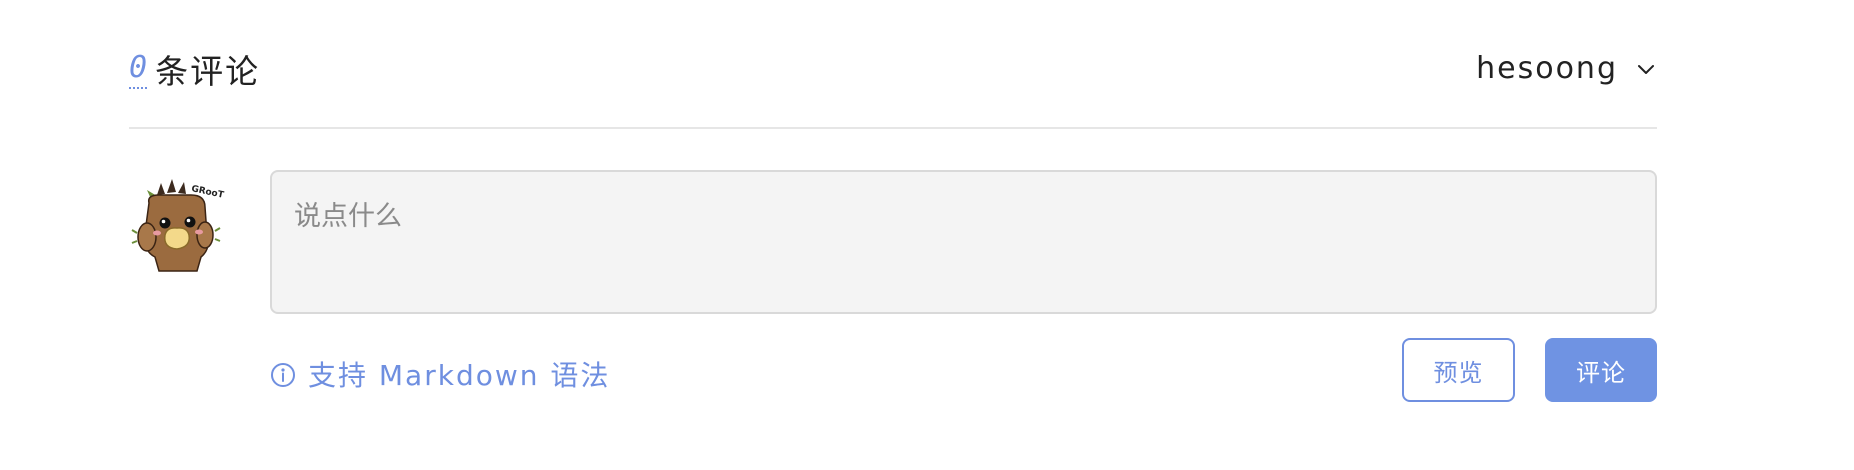 This screenshot has width=1854, height=470. Describe the element at coordinates (1601, 370) in the screenshot. I see `submit-comment-button: 评论` at that location.